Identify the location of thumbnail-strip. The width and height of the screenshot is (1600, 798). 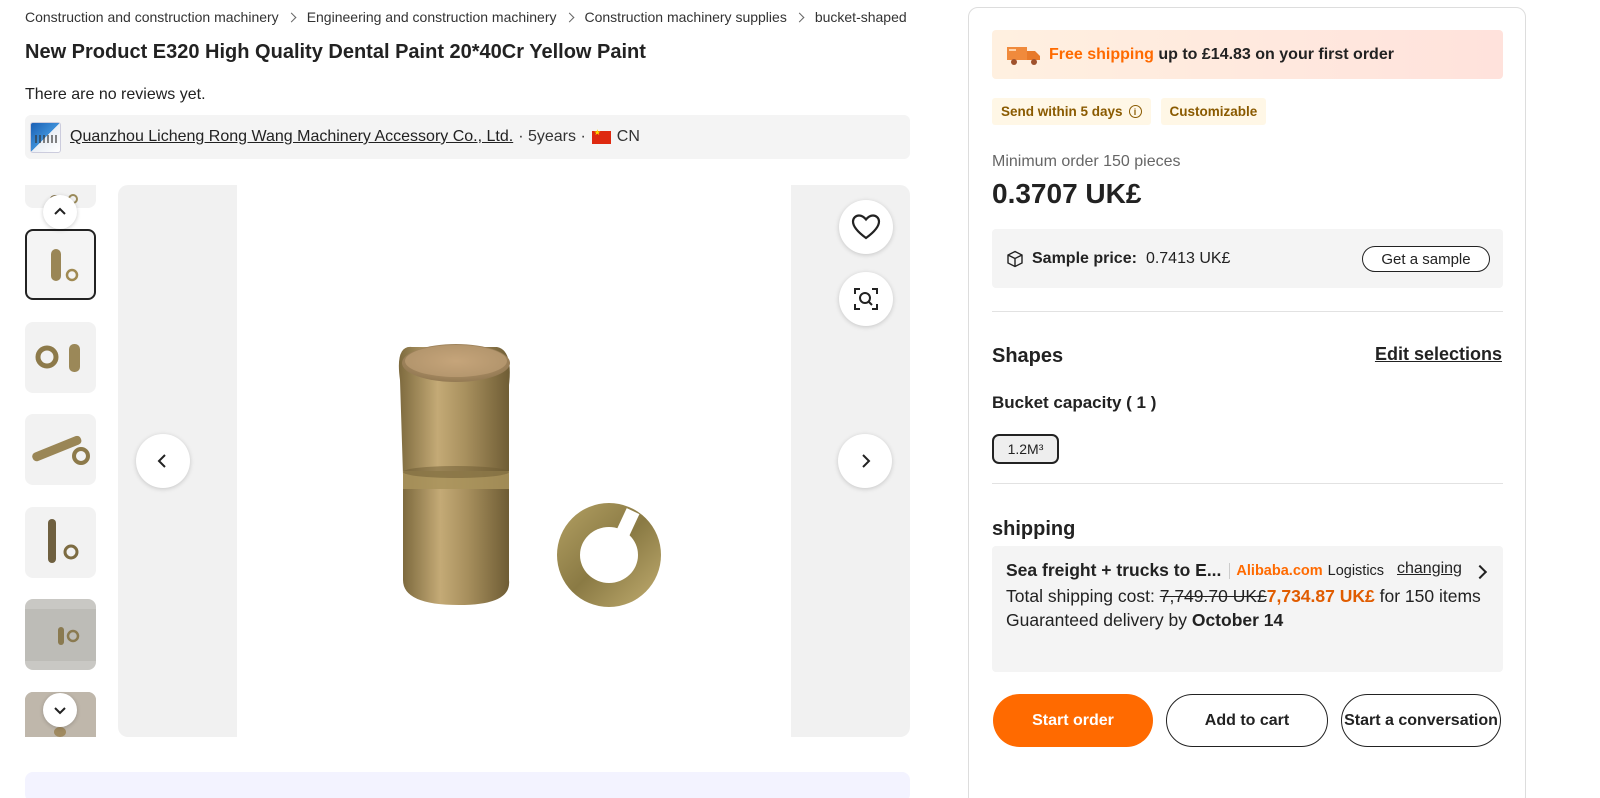
(61, 461).